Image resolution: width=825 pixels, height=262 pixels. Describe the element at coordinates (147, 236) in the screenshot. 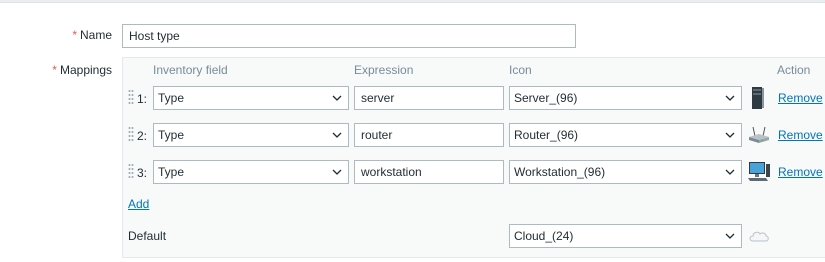

I see `default-label: Default` at that location.